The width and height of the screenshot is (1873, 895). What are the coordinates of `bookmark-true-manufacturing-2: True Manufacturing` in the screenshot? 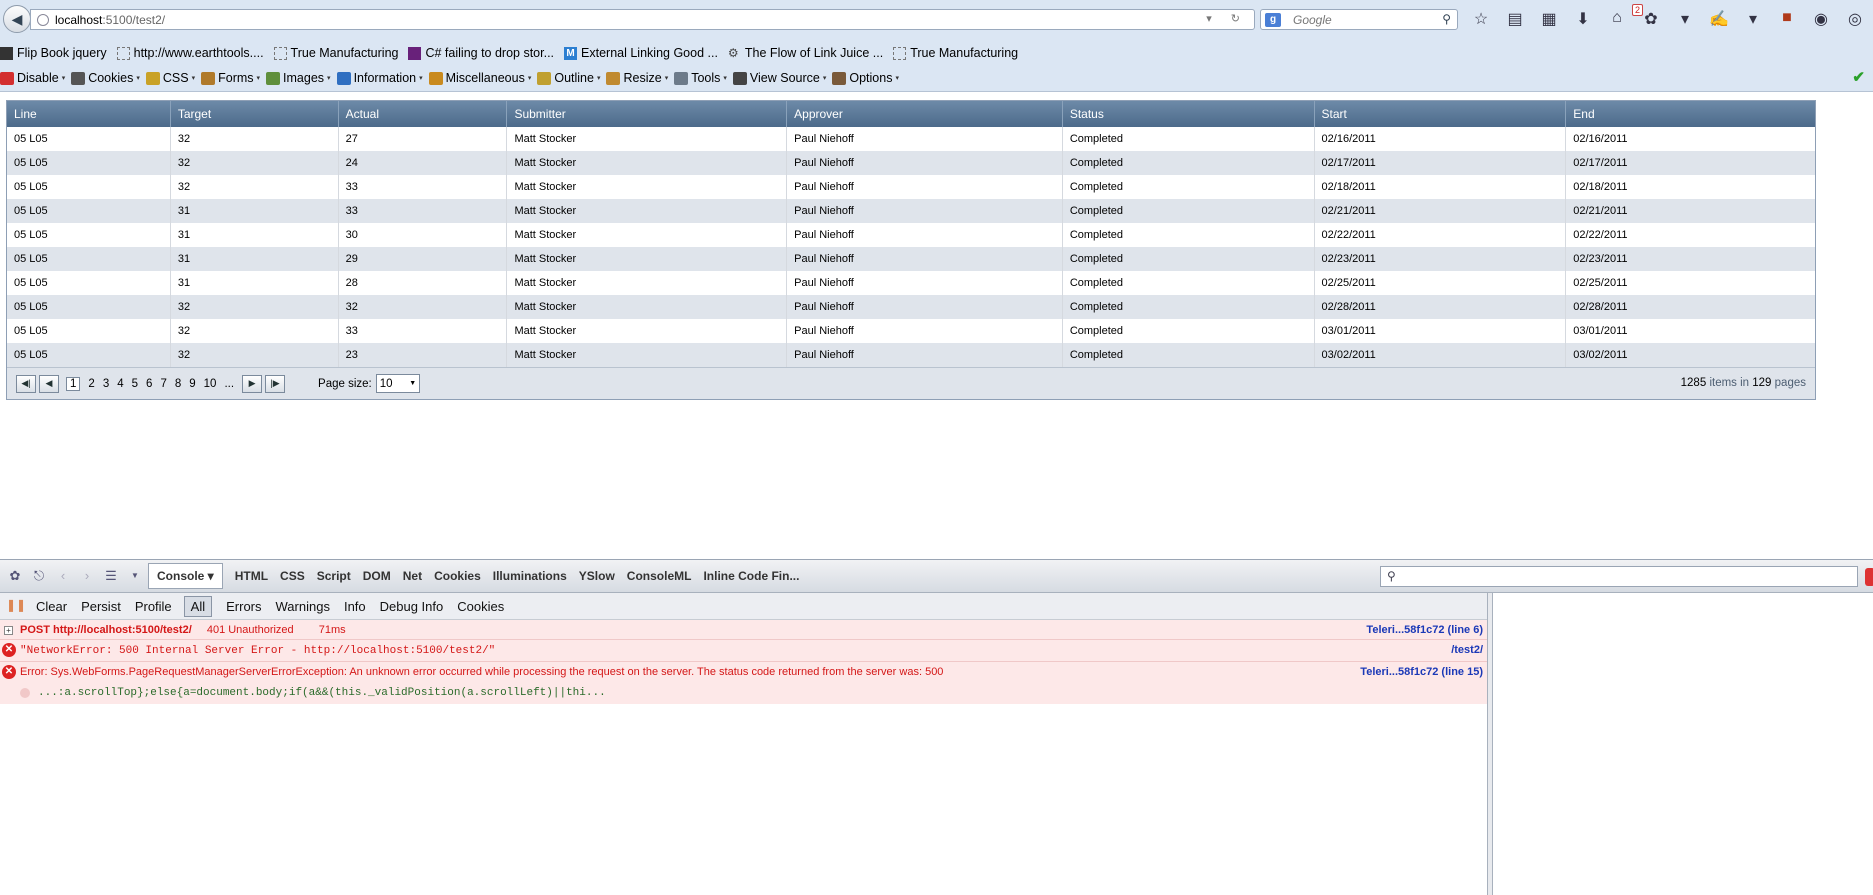 It's located at (955, 53).